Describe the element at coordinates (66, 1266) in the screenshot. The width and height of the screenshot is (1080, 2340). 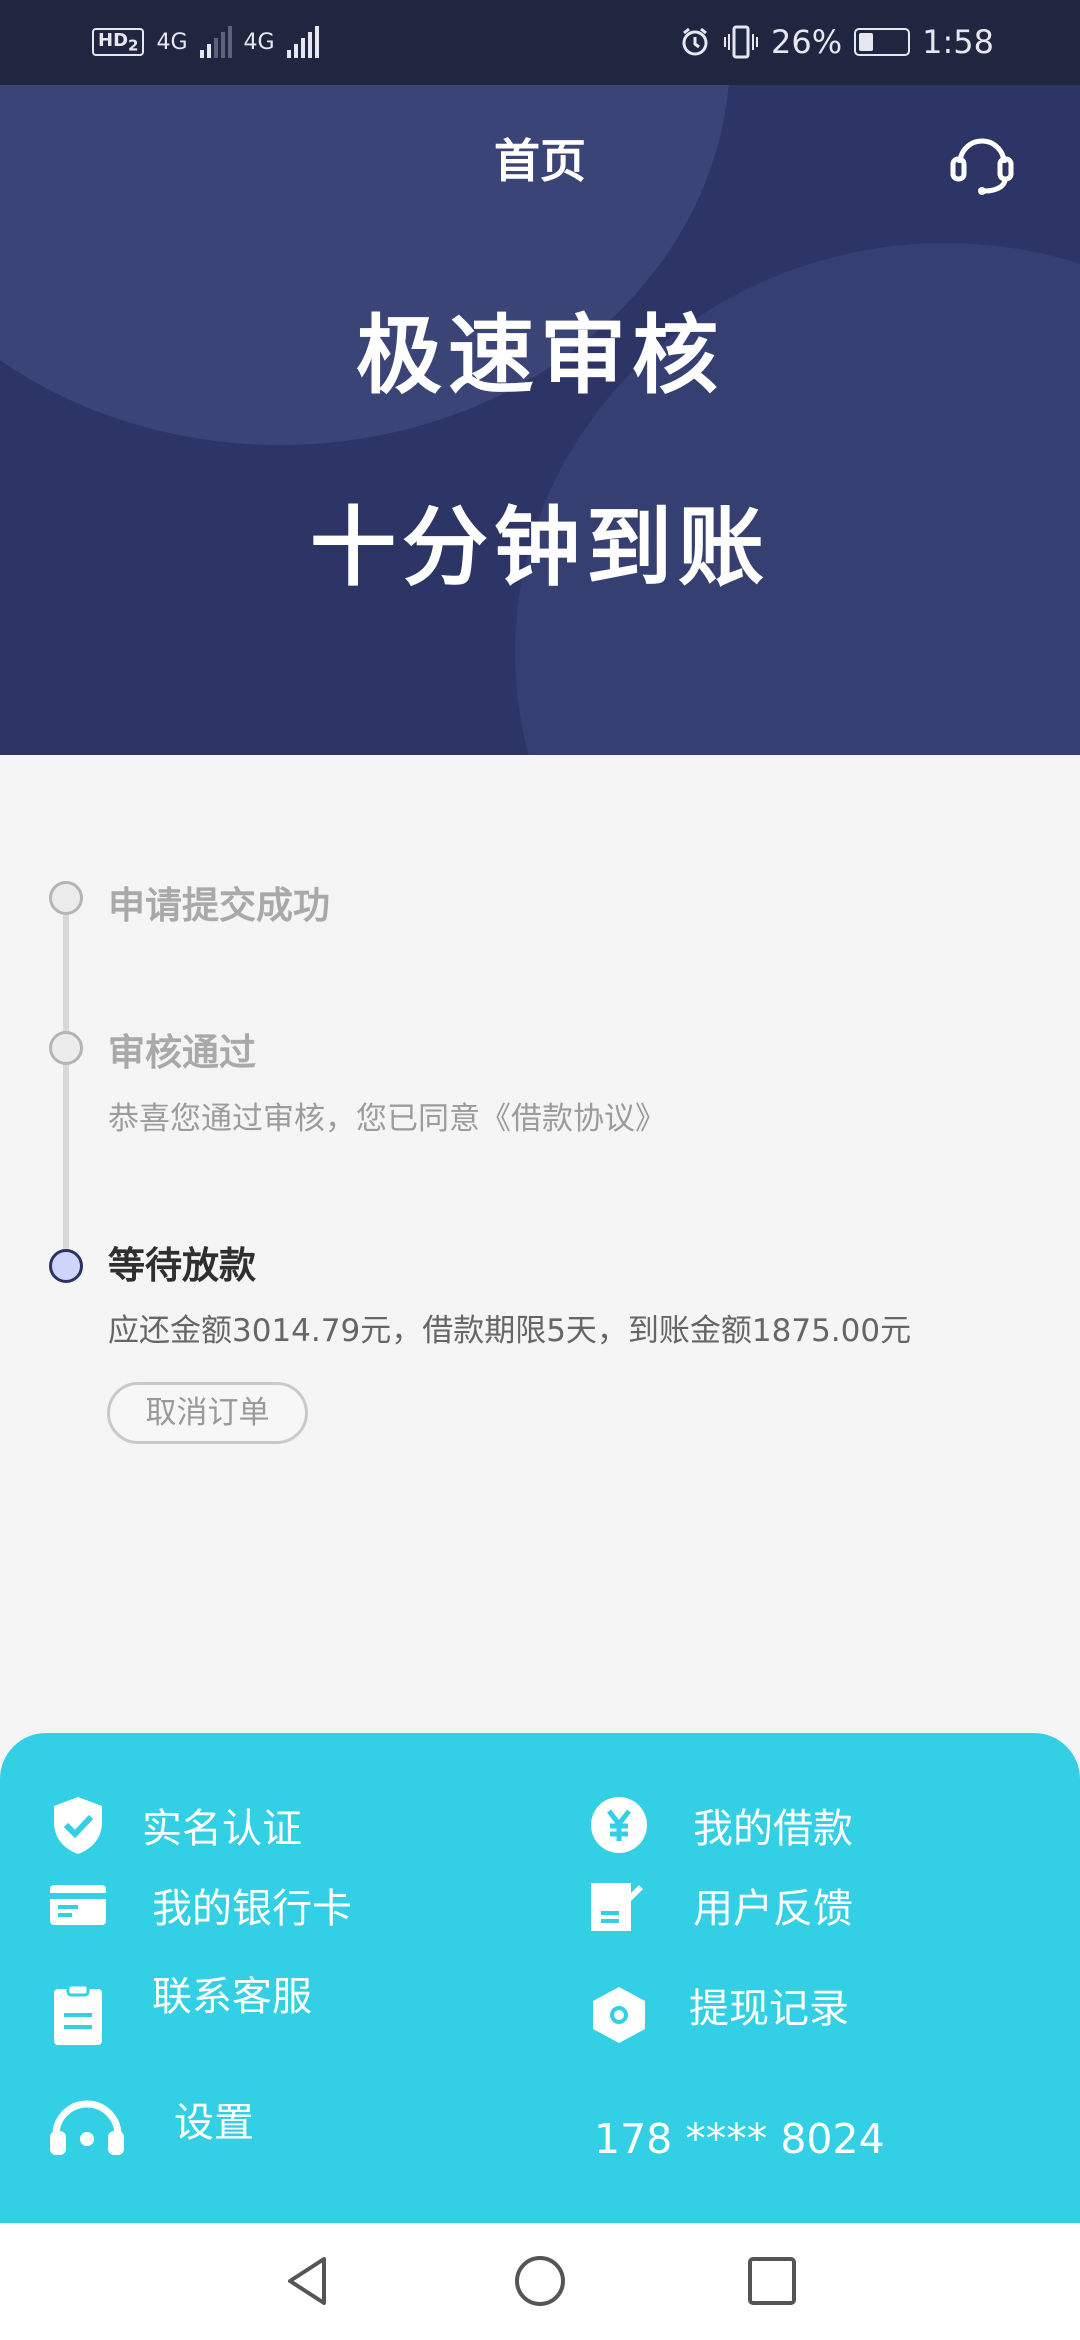
I see `step-dot-waiting` at that location.